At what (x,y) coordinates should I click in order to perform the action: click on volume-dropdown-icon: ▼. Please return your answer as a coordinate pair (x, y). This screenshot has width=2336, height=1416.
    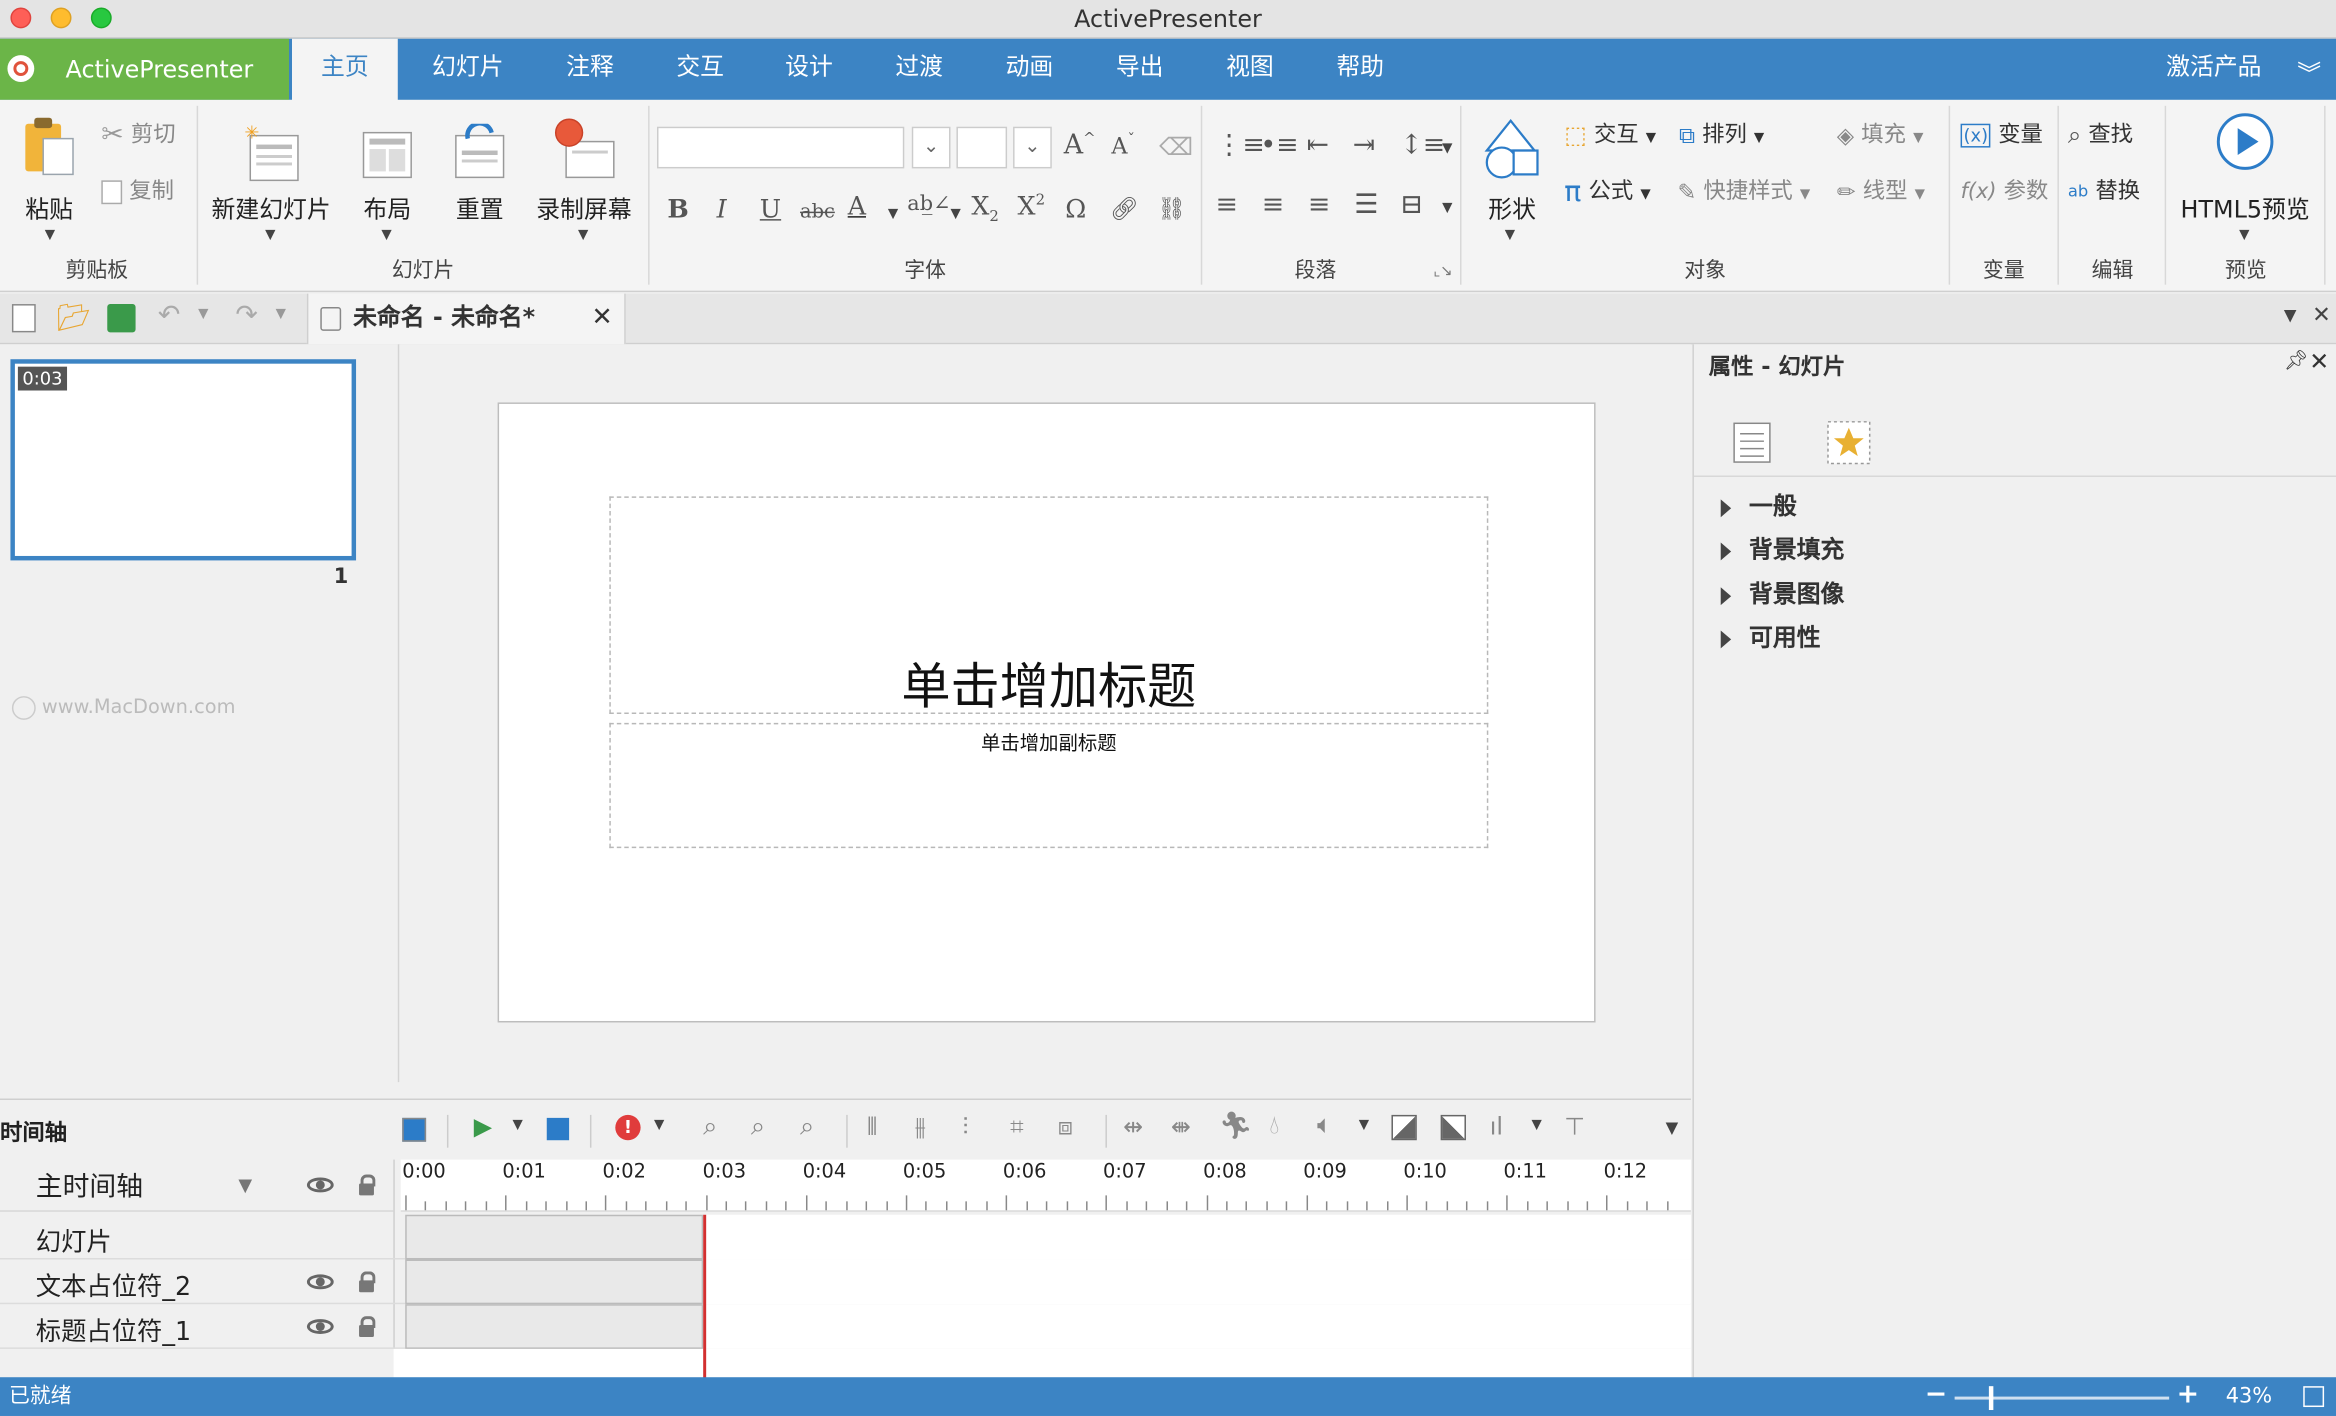
    Looking at the image, I should click on (1364, 1125).